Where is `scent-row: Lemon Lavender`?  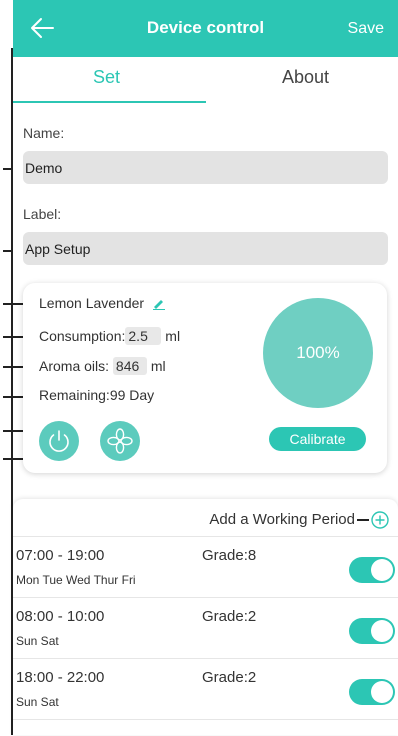
scent-row: Lemon Lavender is located at coordinates (102, 303).